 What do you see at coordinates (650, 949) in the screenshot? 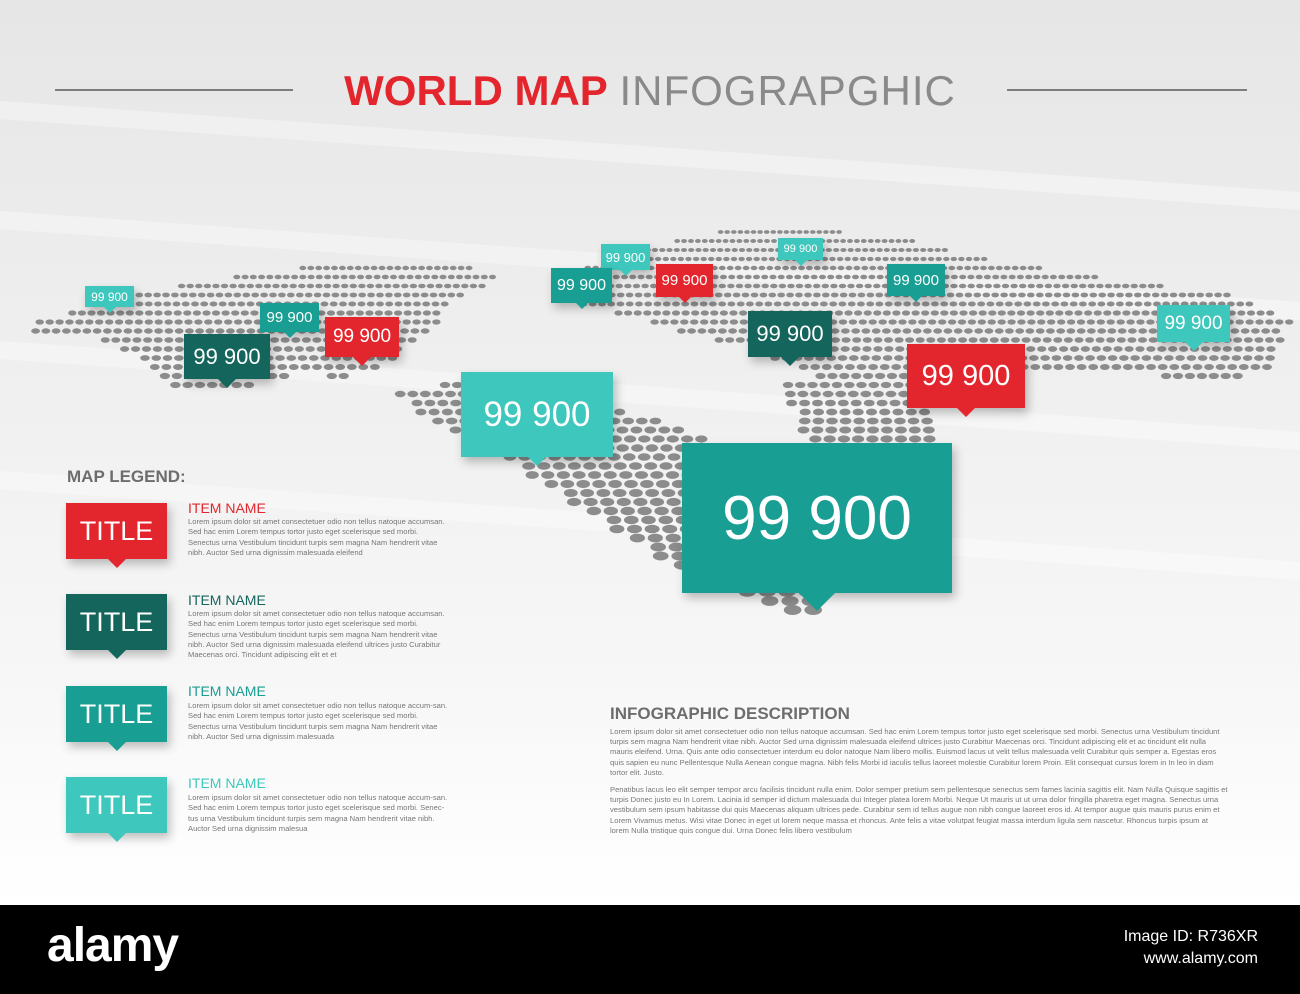
I see `stock-footer-bar` at bounding box center [650, 949].